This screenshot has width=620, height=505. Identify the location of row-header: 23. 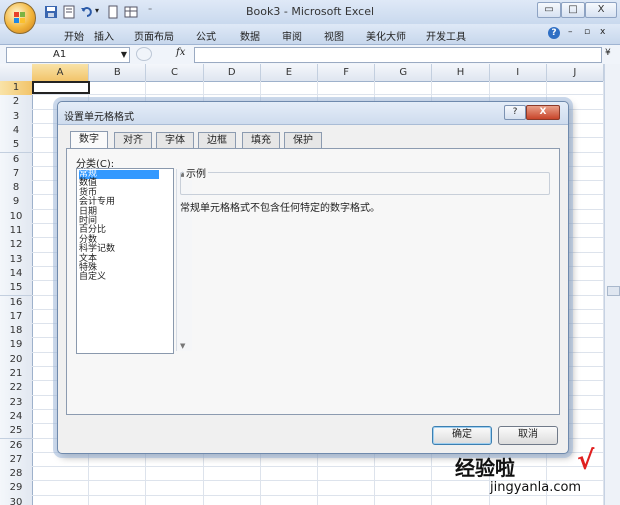
(16, 403).